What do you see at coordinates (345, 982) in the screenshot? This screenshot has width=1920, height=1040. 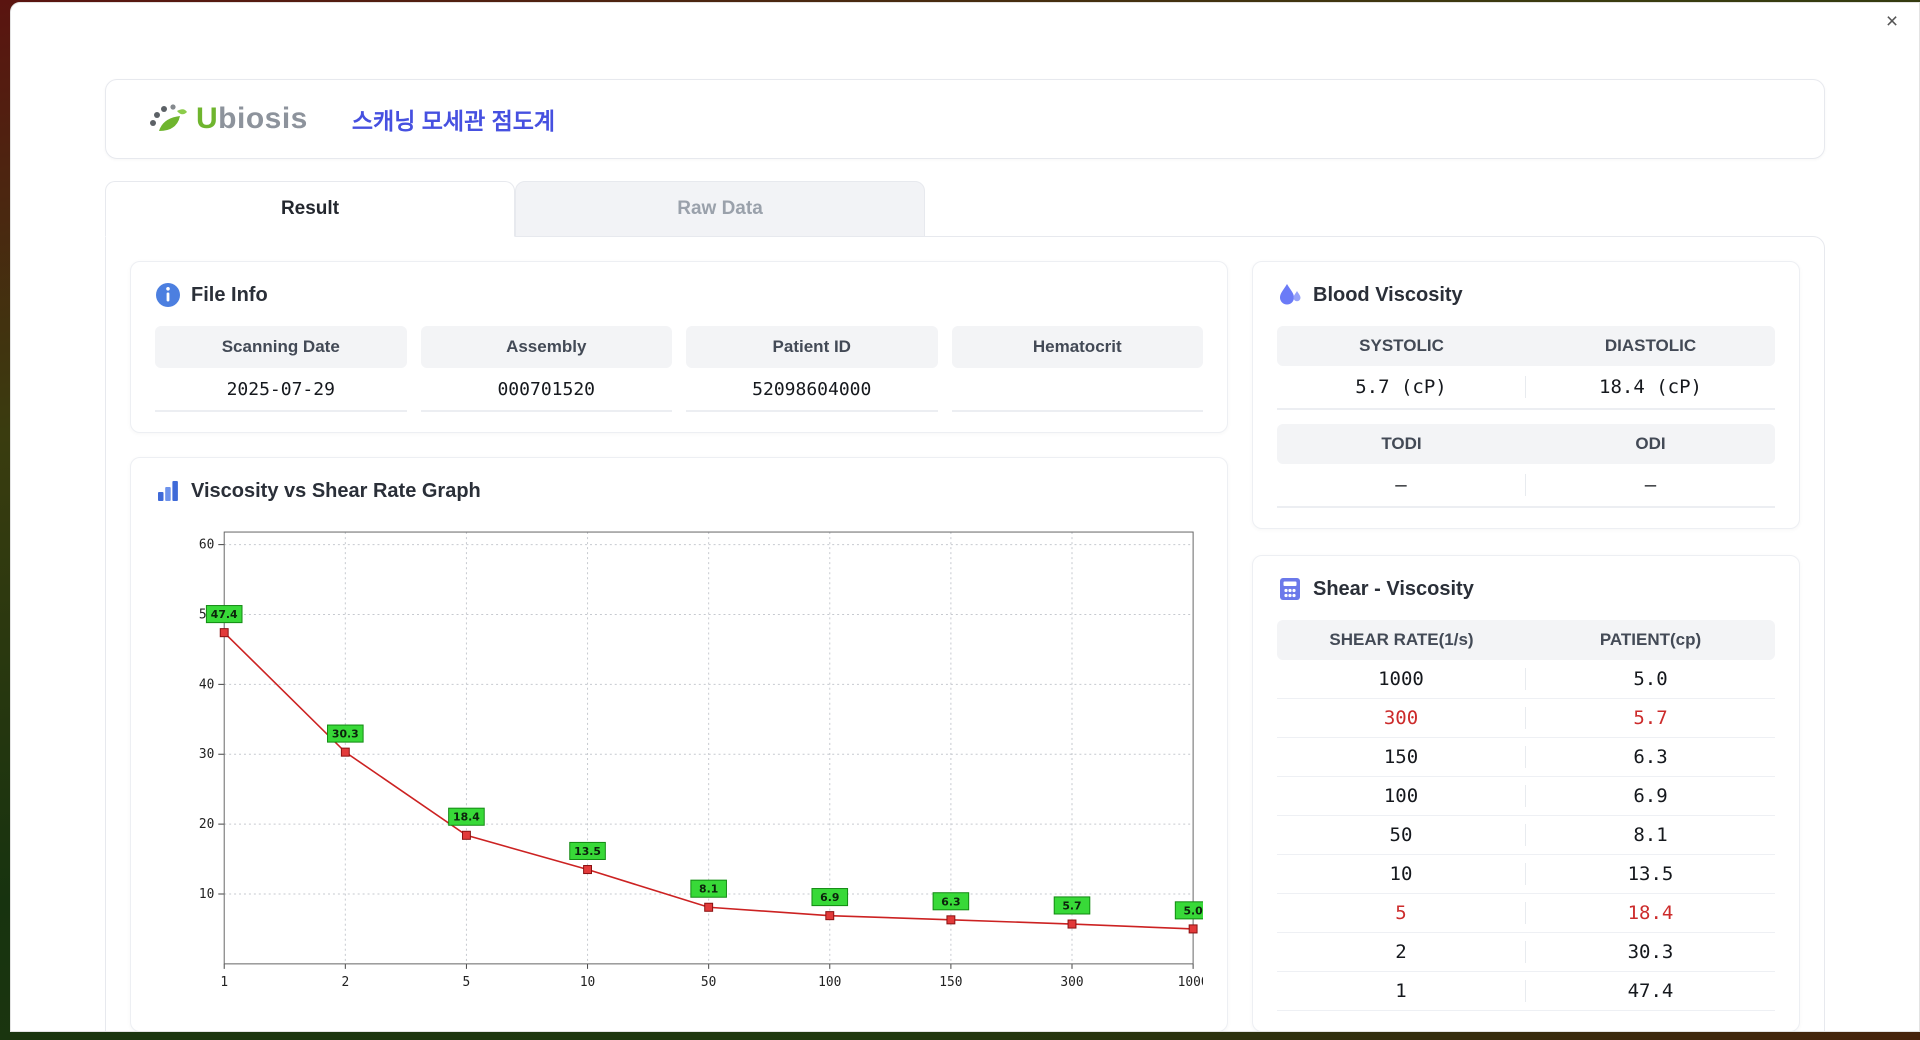 I see `svg-text: 2` at bounding box center [345, 982].